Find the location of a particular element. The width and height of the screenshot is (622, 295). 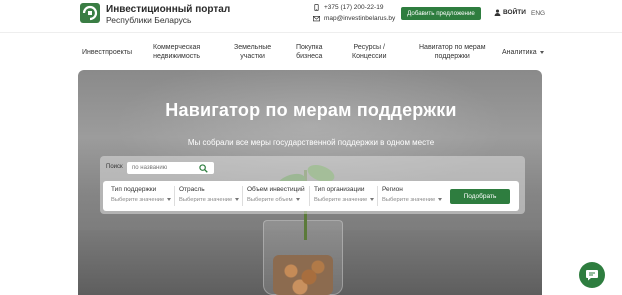

phone-number: +375 (17) 200-22-19 is located at coordinates (354, 7).